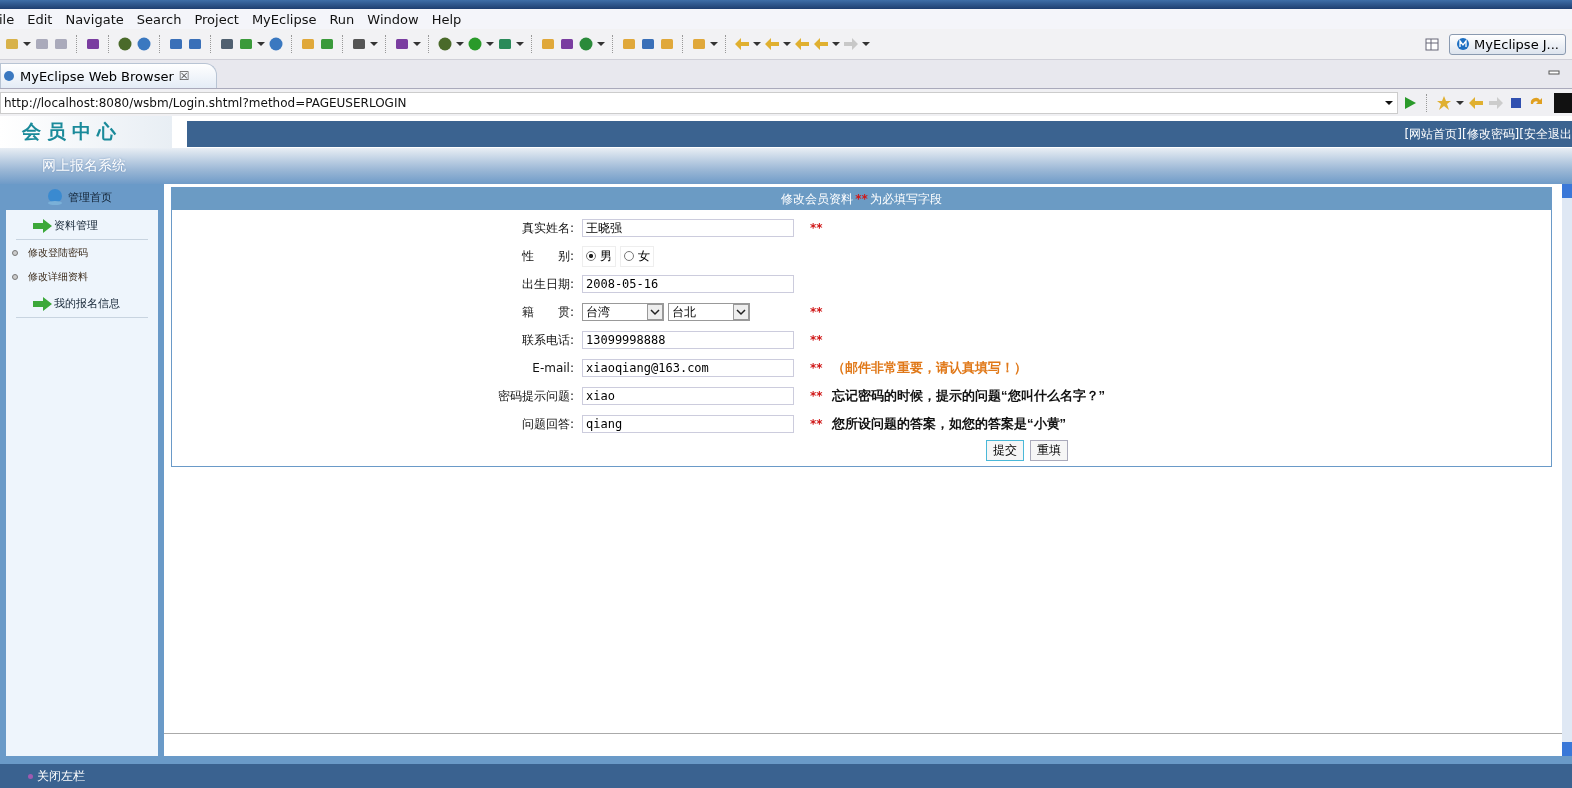 Image resolution: width=1572 pixels, height=788 pixels. I want to click on sidebar-link: 修改详细资料, so click(58, 277).